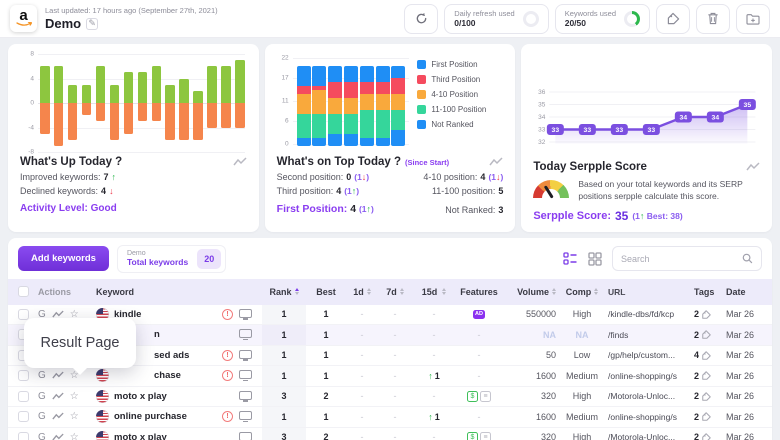  What do you see at coordinates (434, 314) in the screenshot?
I see `change-15d: -` at bounding box center [434, 314].